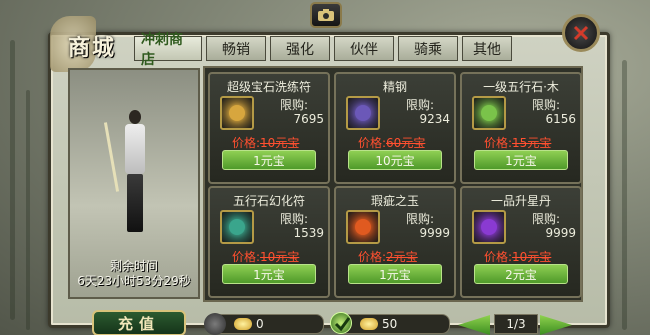 This screenshot has width=650, height=335. What do you see at coordinates (308, 233) in the screenshot?
I see `limit-value: 1539` at bounding box center [308, 233].